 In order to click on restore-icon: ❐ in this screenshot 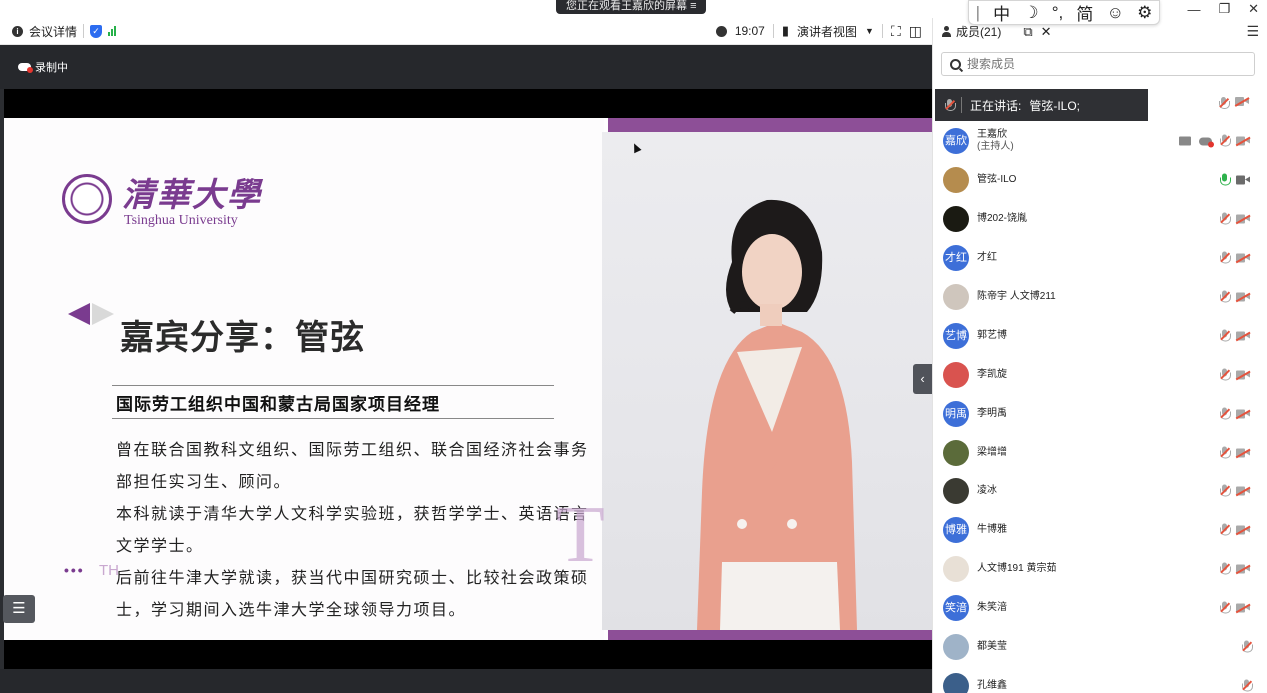, I will do `click(1224, 9)`.